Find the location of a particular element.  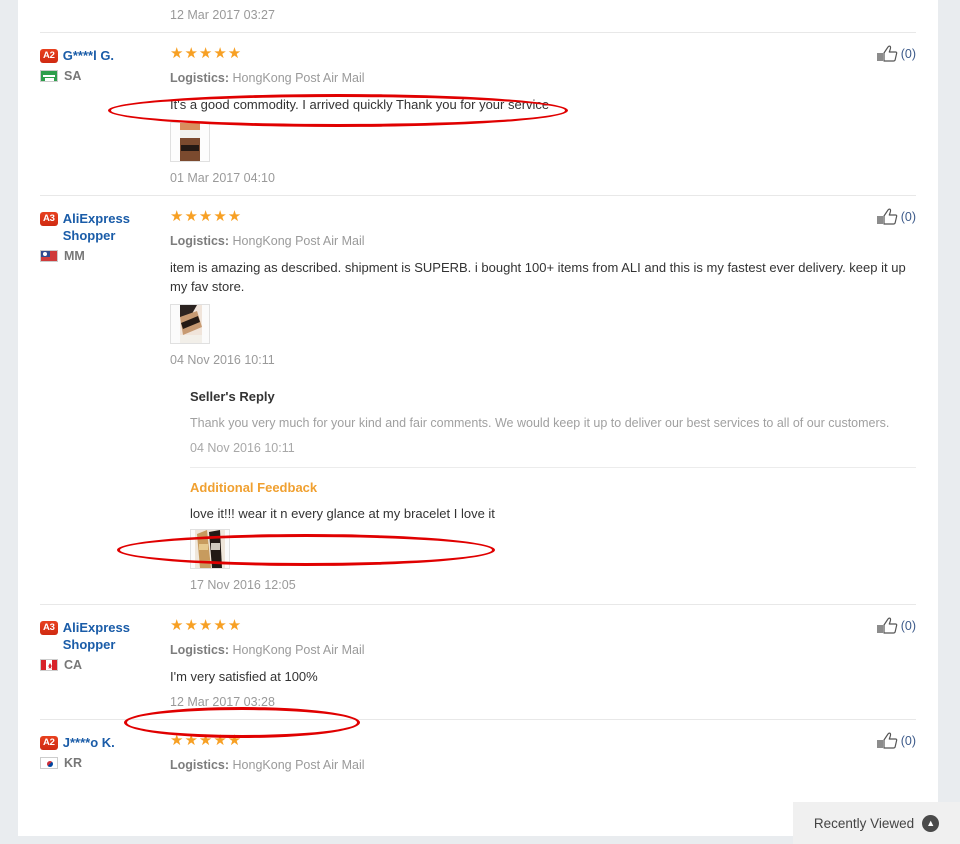

country-line: KR is located at coordinates (105, 763).